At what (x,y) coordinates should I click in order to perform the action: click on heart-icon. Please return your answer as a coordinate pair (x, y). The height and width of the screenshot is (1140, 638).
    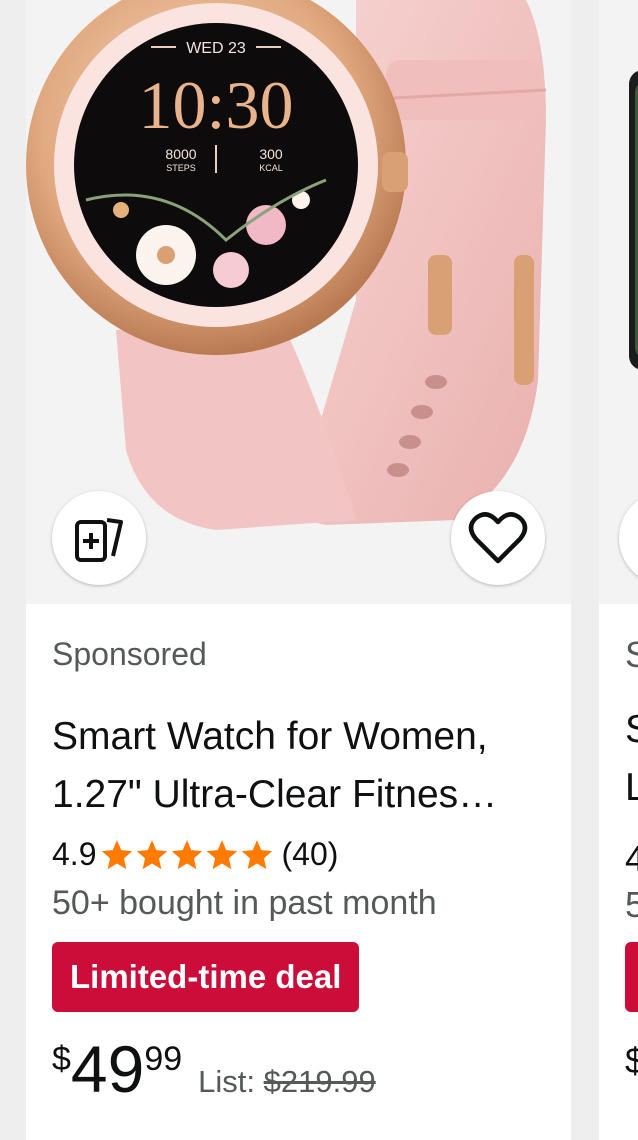
    Looking at the image, I should click on (498, 538).